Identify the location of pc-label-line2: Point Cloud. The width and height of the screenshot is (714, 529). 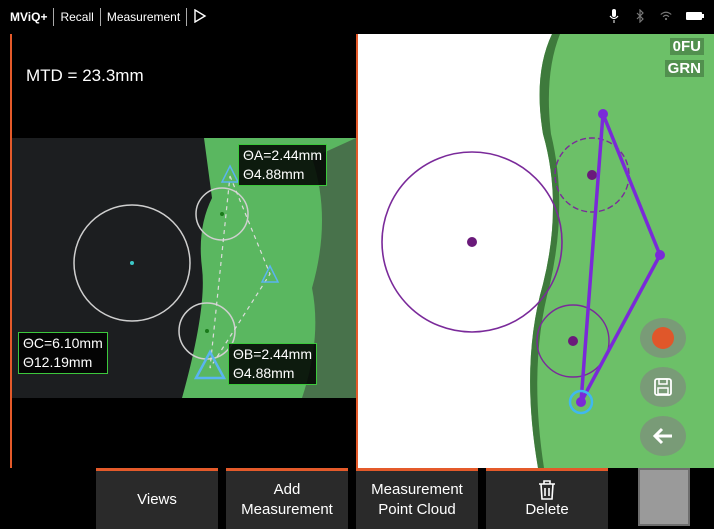
(417, 509).